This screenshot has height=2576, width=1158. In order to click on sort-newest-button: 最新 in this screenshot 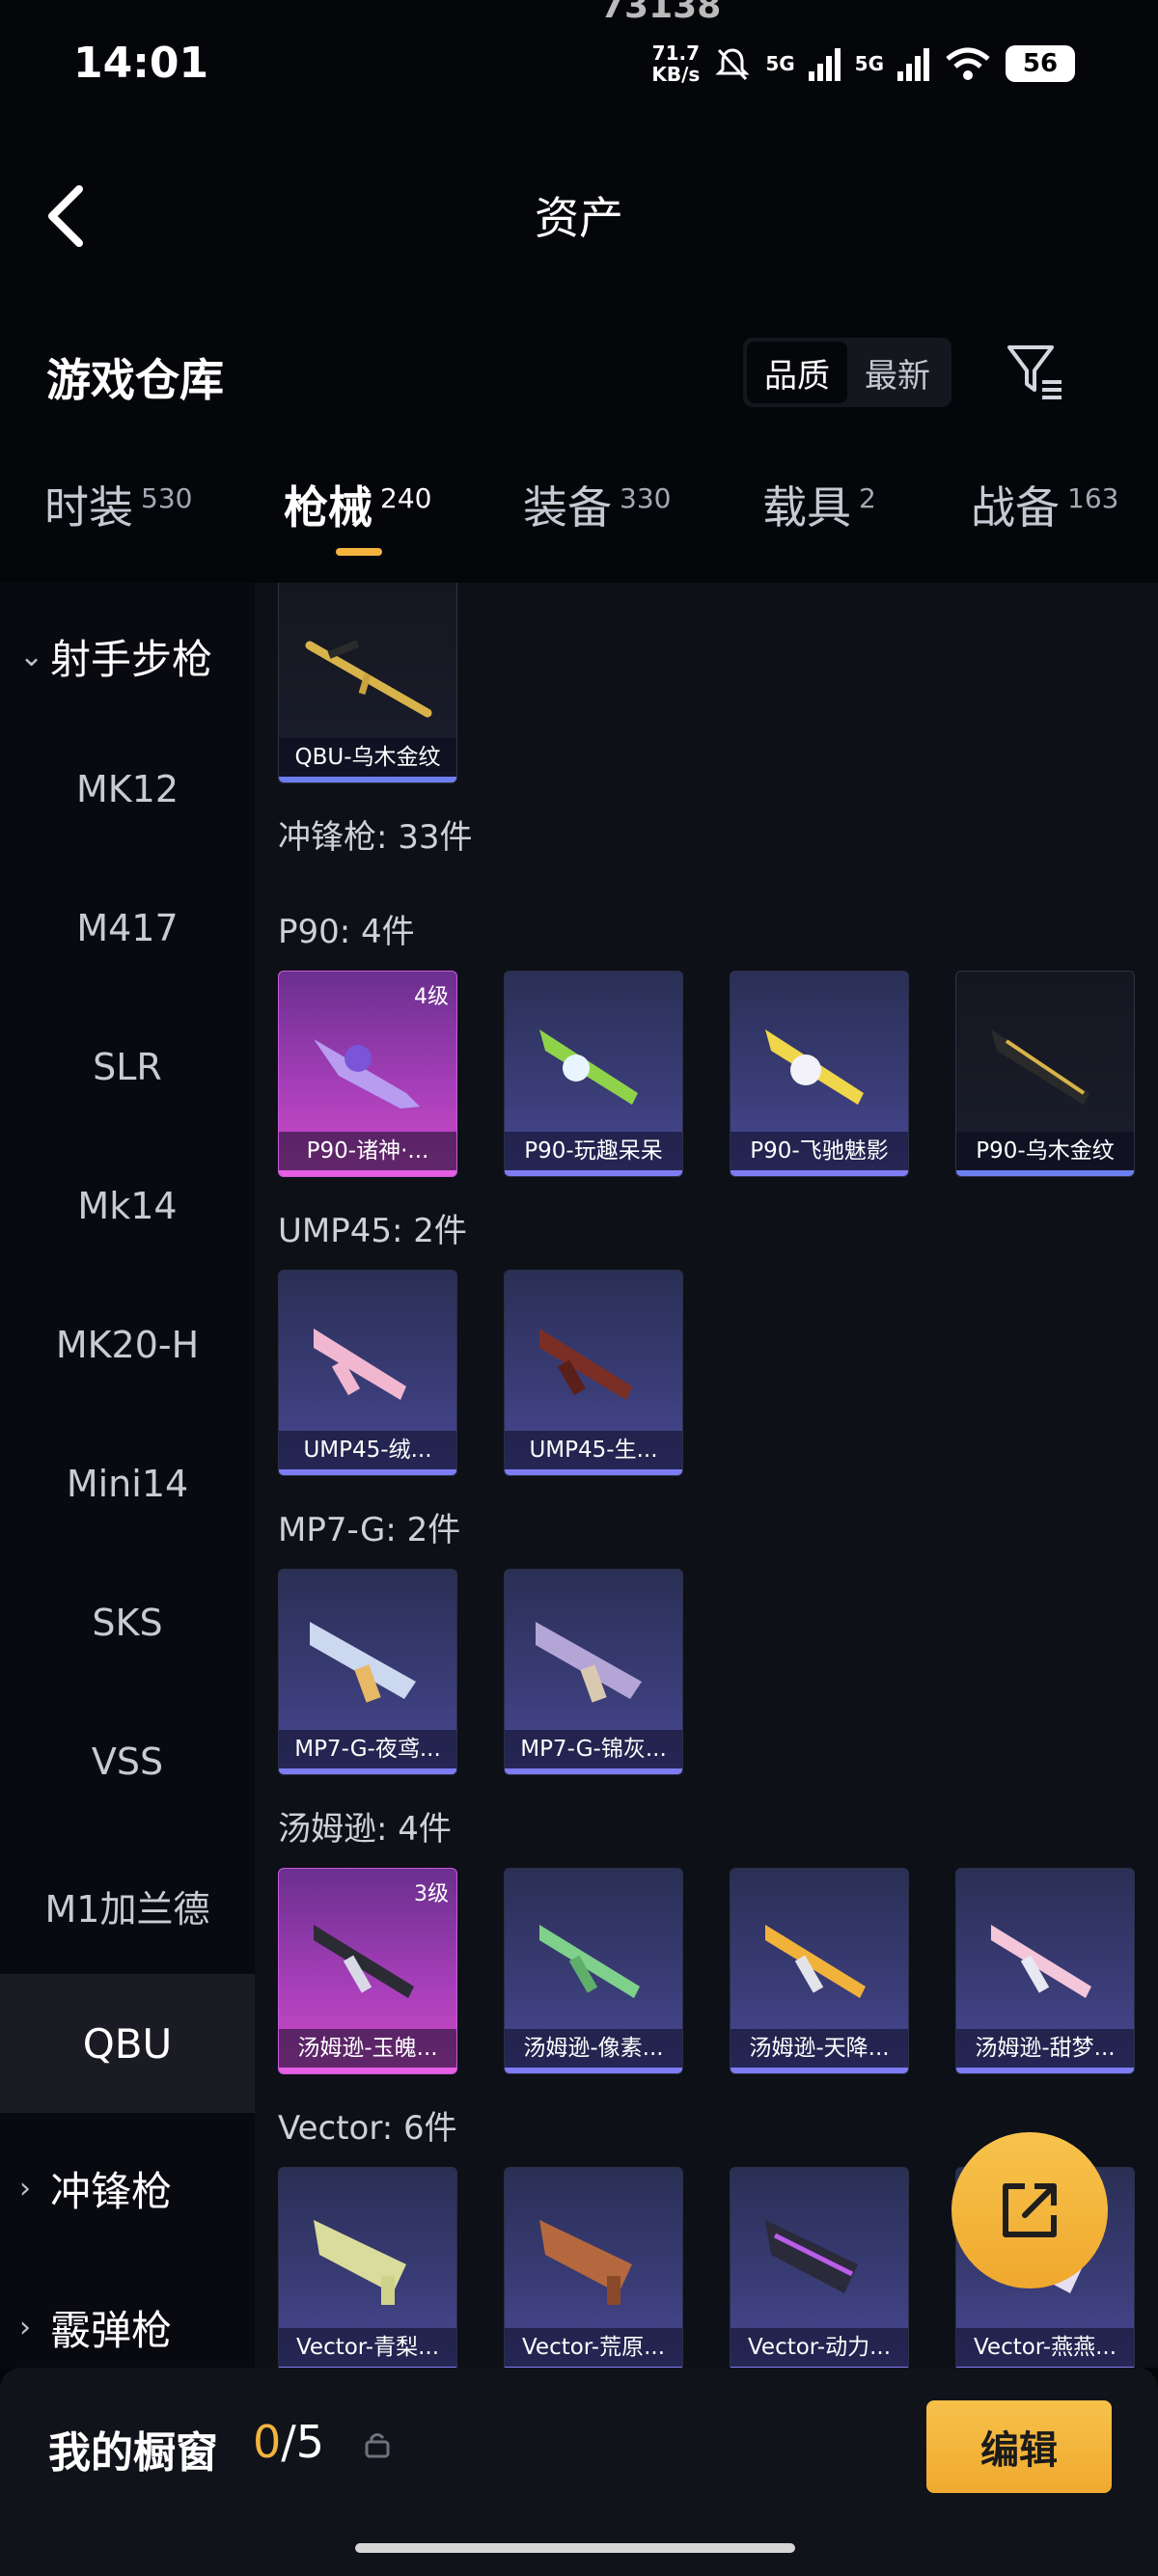, I will do `click(897, 373)`.